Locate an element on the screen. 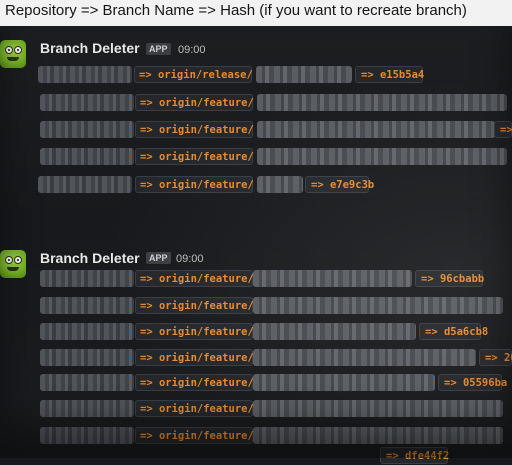 The height and width of the screenshot is (465, 512). commit-hash: => d5a6cb8 is located at coordinates (453, 331).